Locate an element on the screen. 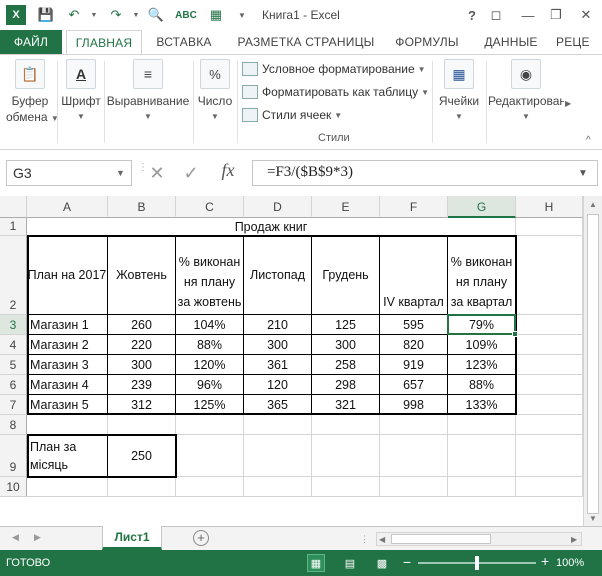  data-cell: 312 is located at coordinates (141, 404).